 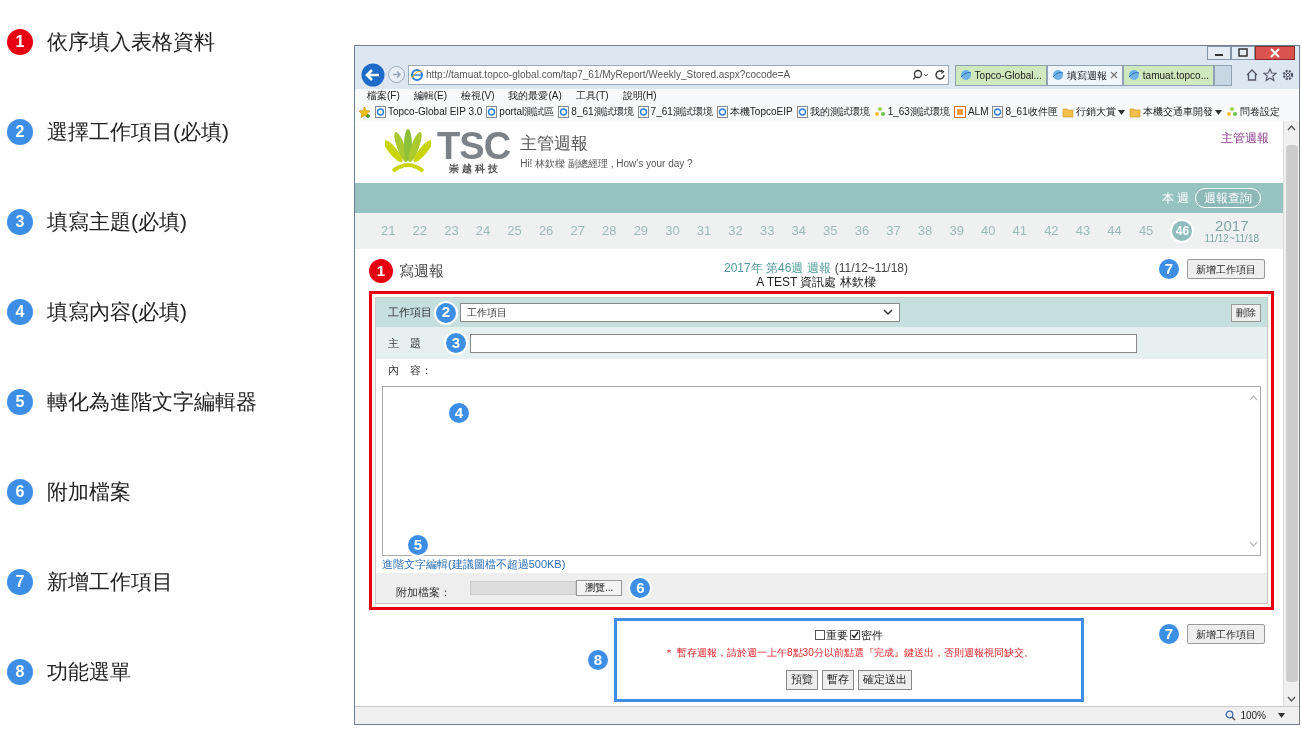 What do you see at coordinates (1243, 53) in the screenshot?
I see `maximize-icon` at bounding box center [1243, 53].